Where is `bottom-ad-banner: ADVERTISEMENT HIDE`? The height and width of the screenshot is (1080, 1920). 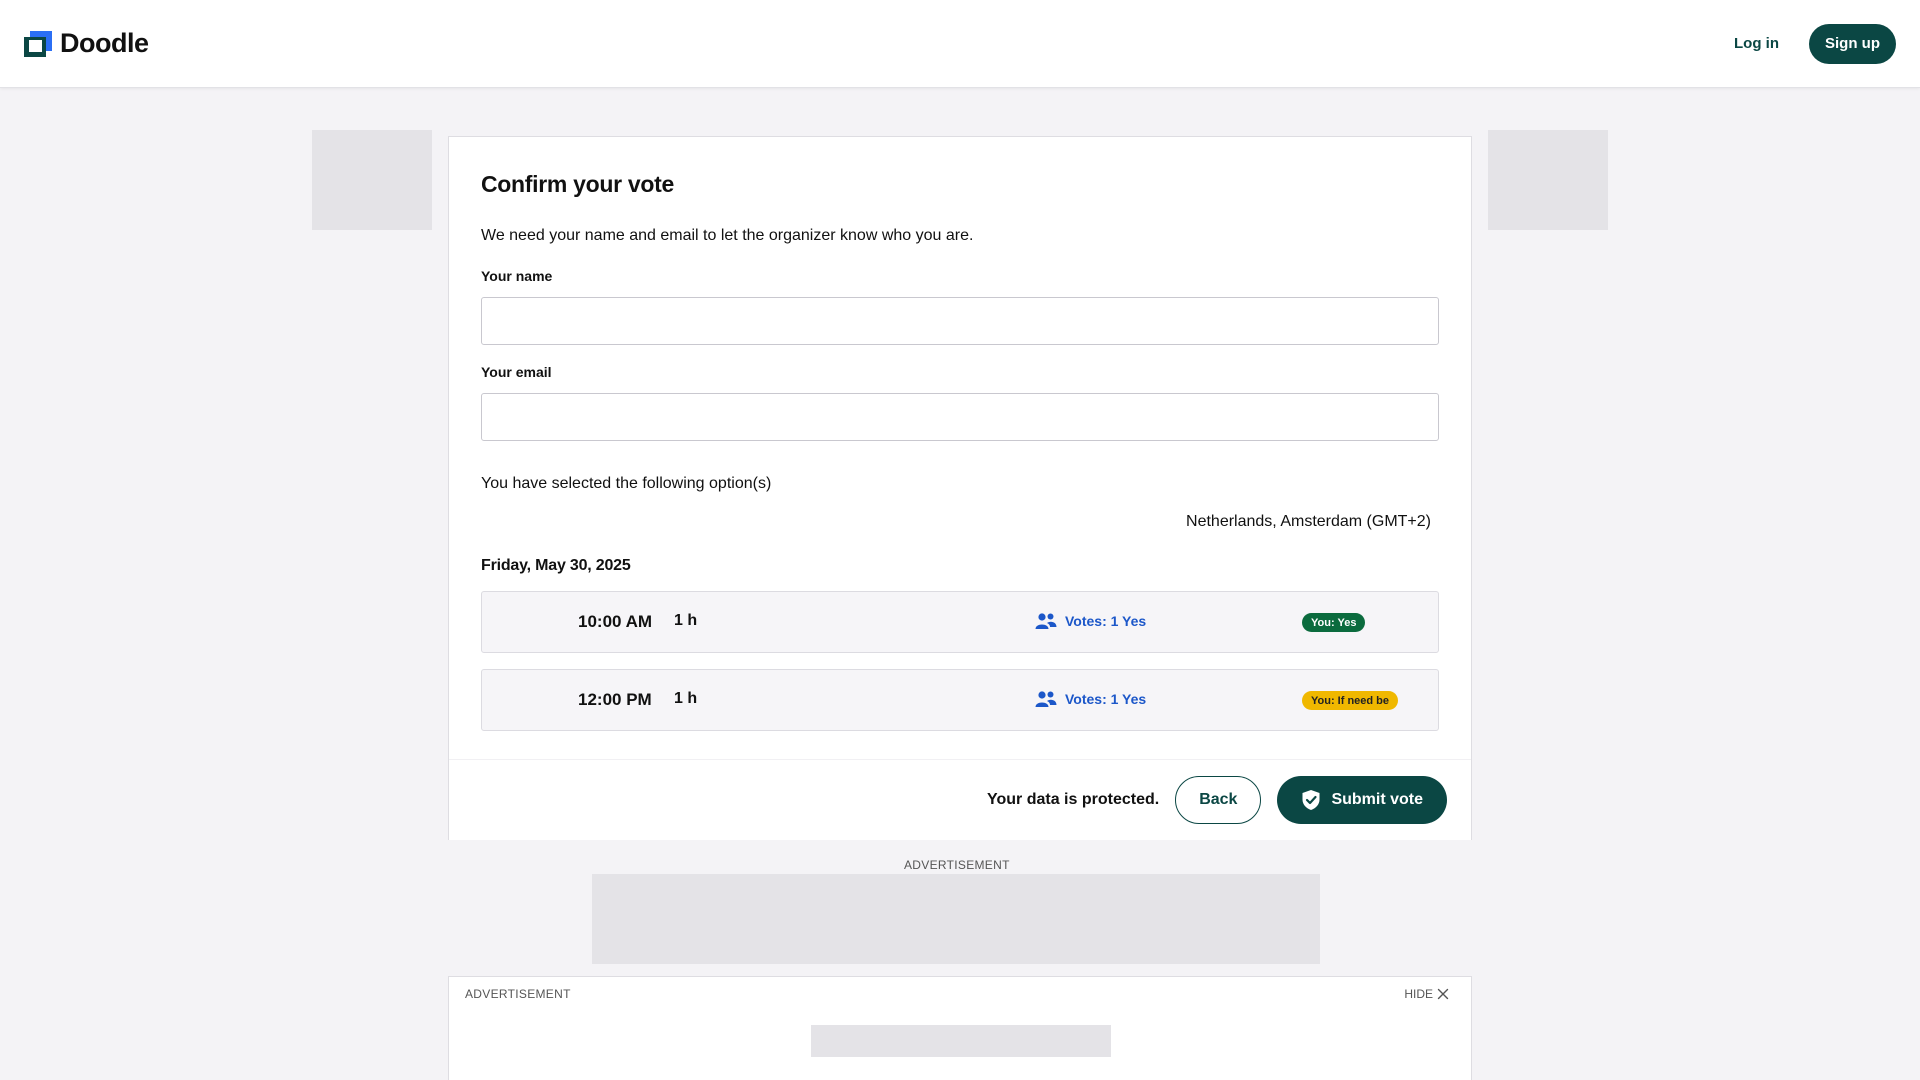
bottom-ad-banner: ADVERTISEMENT HIDE is located at coordinates (960, 1028).